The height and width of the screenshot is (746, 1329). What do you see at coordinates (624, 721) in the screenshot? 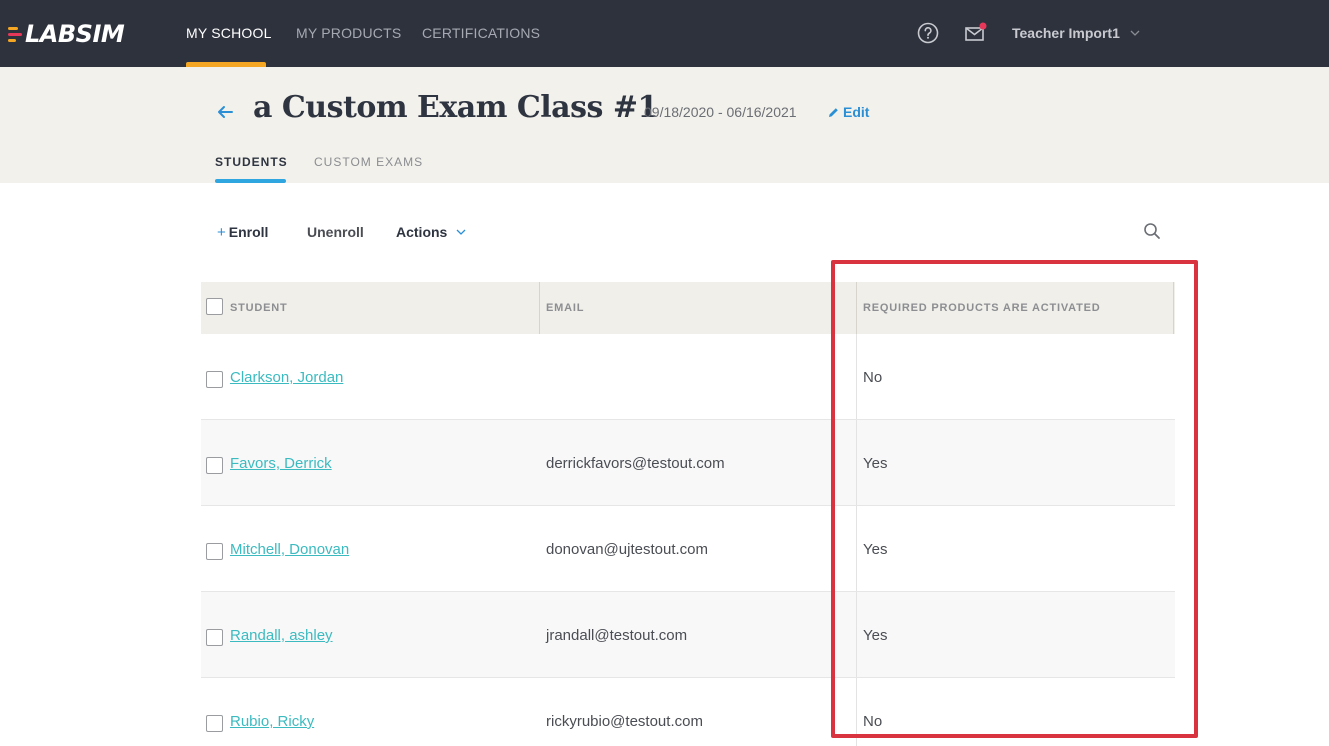
I see `student-email: rickyrubio@testout.com` at bounding box center [624, 721].